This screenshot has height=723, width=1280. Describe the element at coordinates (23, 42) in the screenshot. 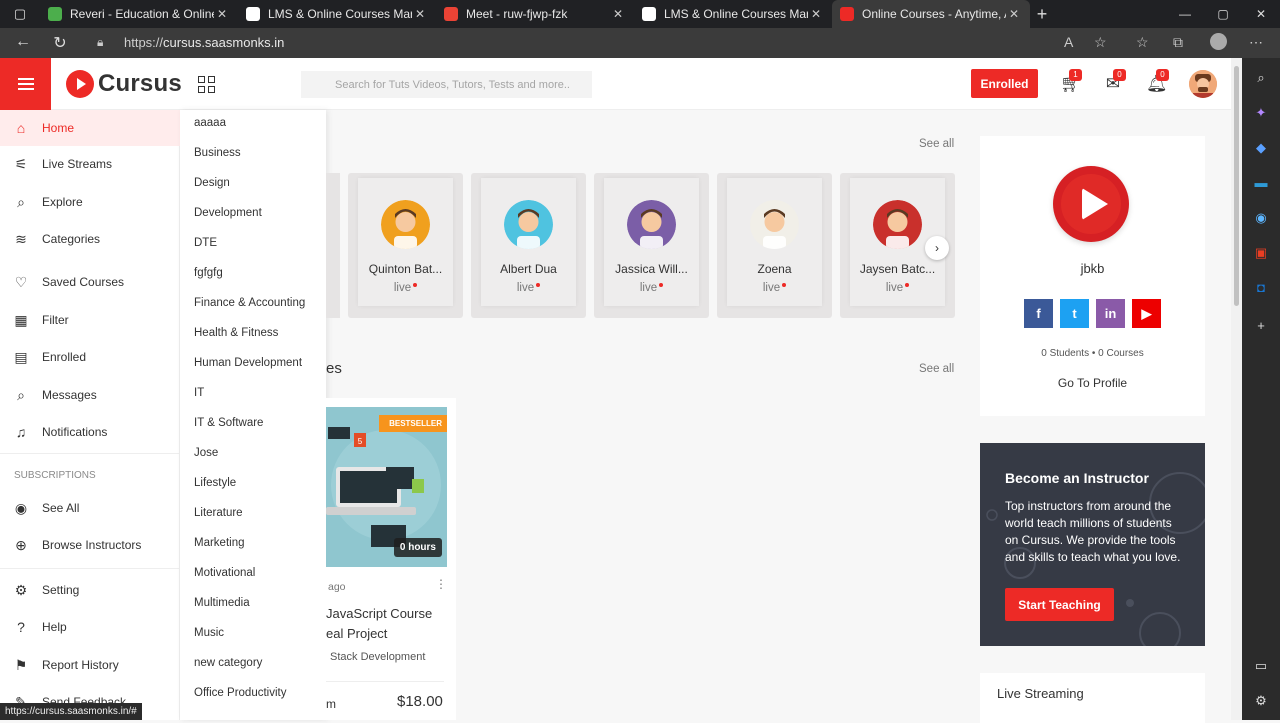

I see `back-icon: ←` at that location.